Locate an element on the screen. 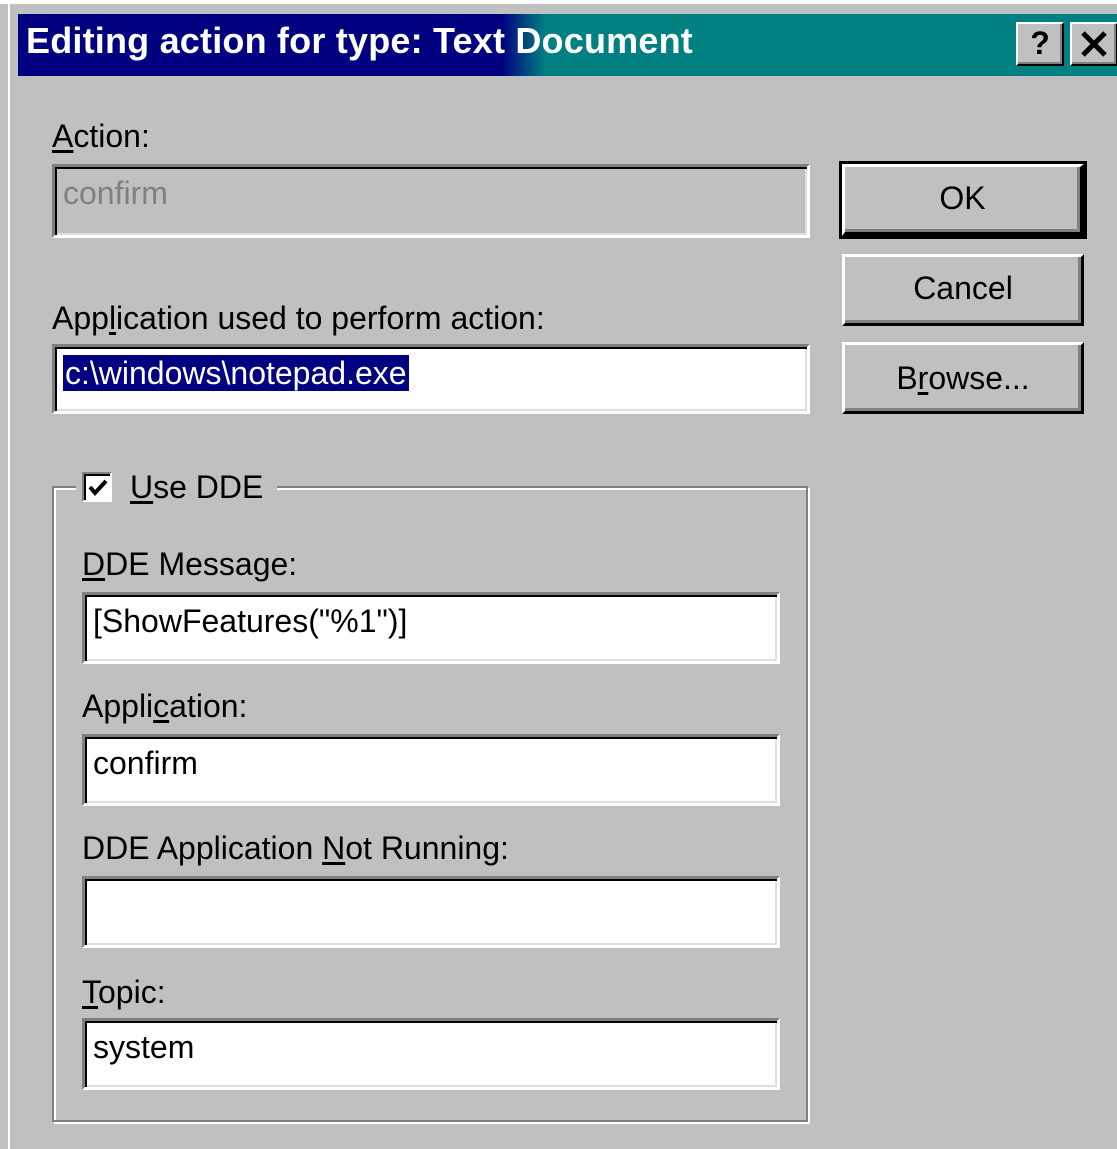 The width and height of the screenshot is (1117, 1149). cancel-button: Cancel is located at coordinates (963, 290).